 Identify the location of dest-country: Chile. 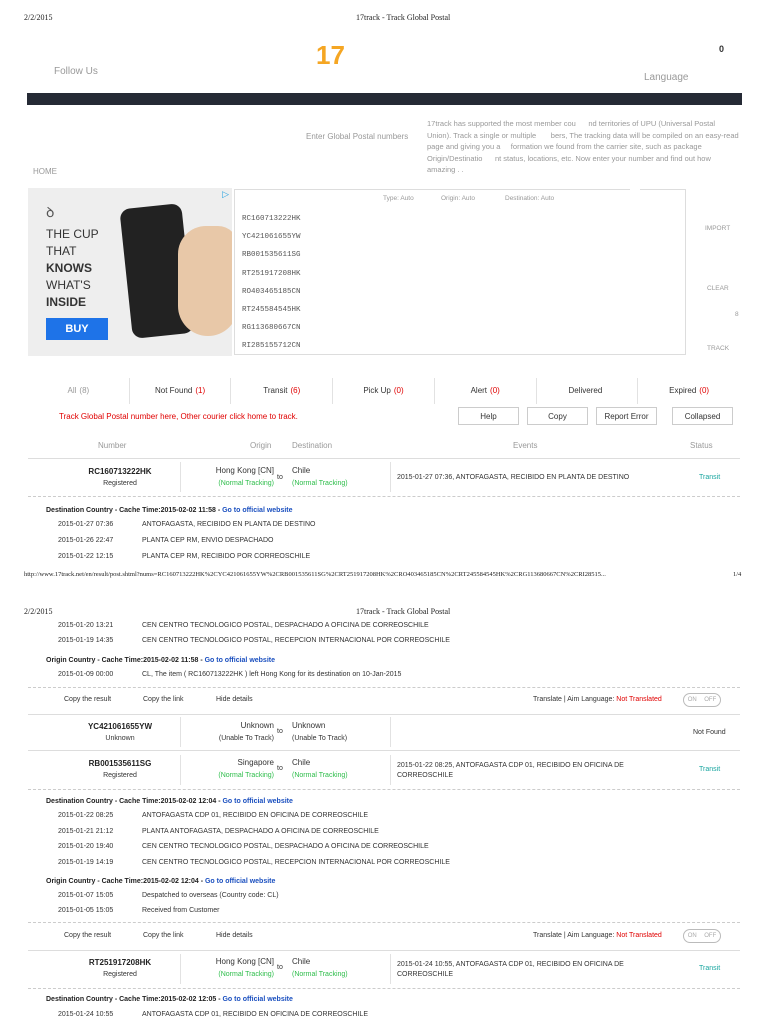
(301, 470).